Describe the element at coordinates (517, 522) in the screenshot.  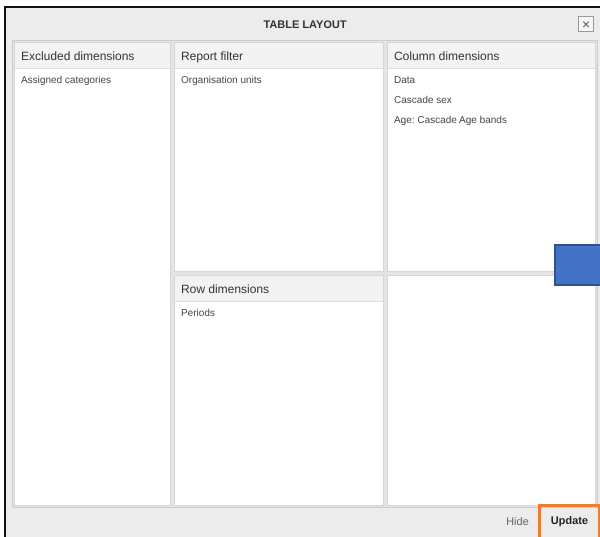
I see `footer-button: Hide` at that location.